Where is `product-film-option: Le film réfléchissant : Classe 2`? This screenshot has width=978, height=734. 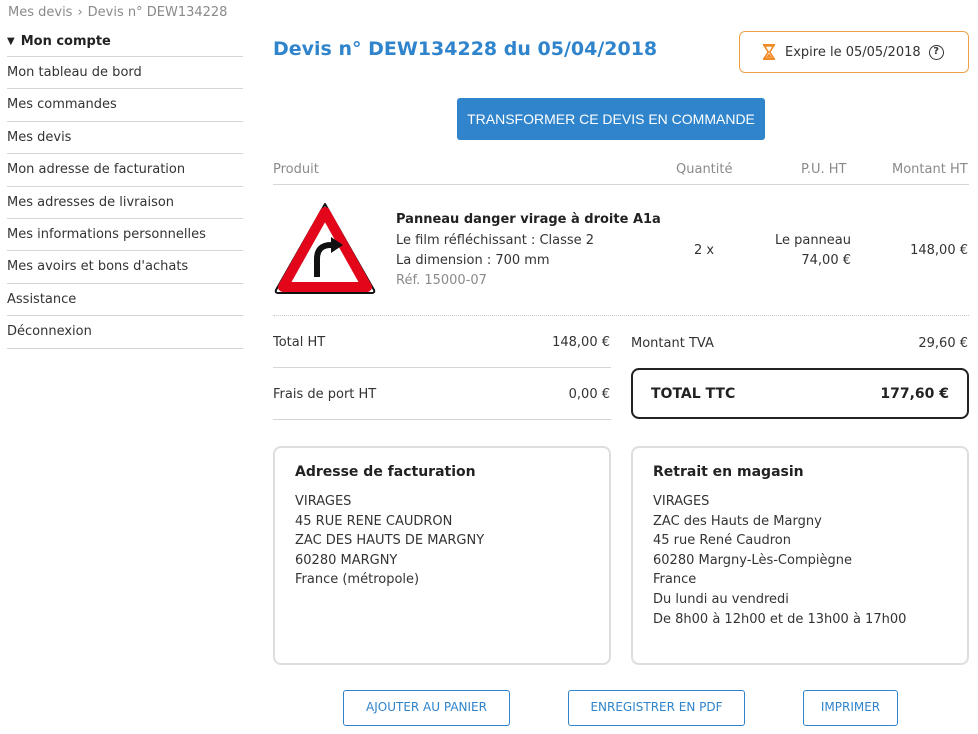
product-film-option: Le film réfléchissant : Classe 2 is located at coordinates (495, 240).